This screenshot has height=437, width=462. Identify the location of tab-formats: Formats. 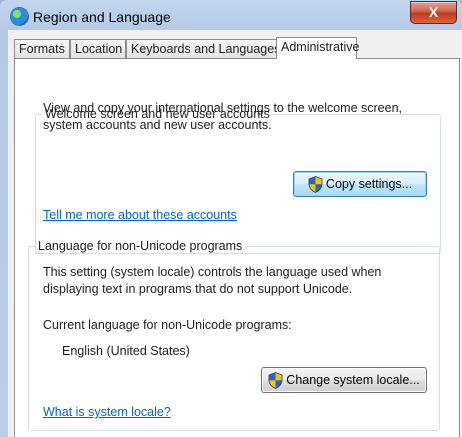
(42, 48).